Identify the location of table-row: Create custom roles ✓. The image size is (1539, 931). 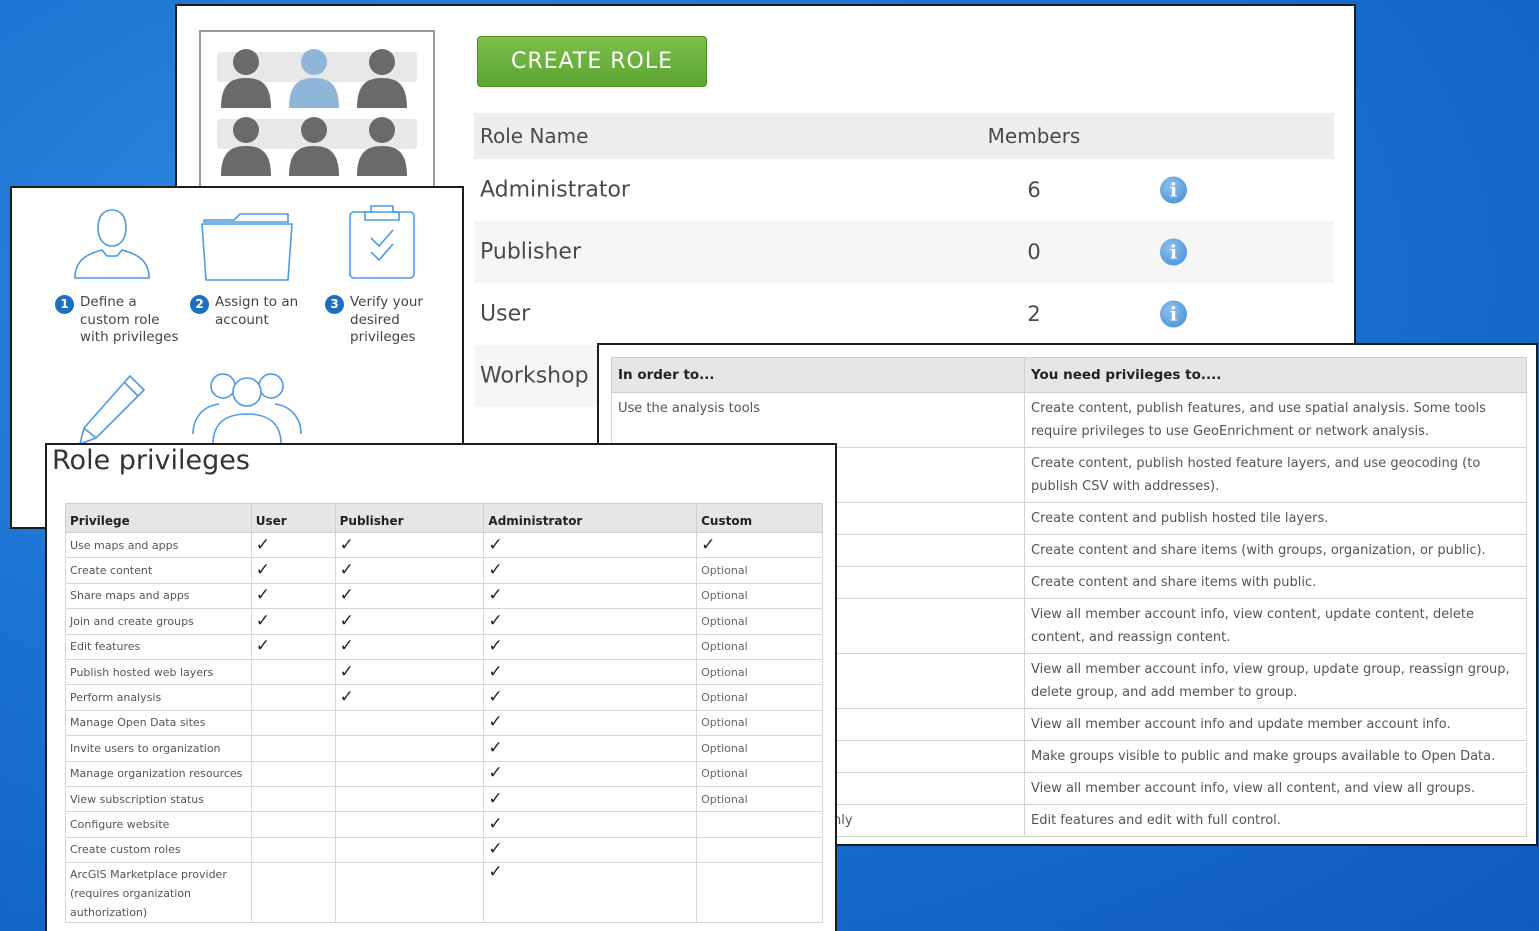
(444, 850).